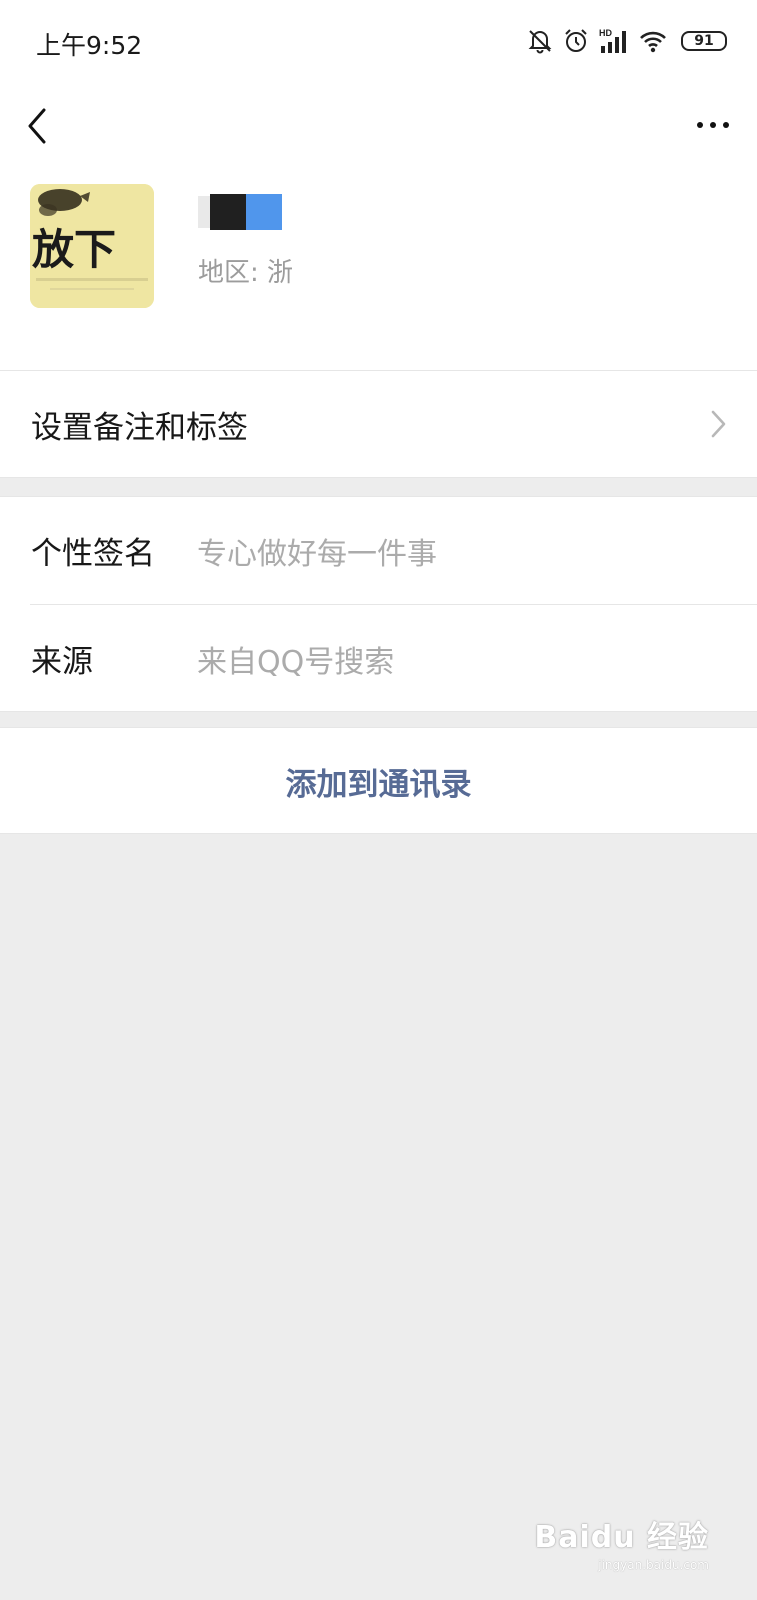 The width and height of the screenshot is (757, 1600). I want to click on add-to-contacts-button: 添加到通讯录, so click(378, 781).